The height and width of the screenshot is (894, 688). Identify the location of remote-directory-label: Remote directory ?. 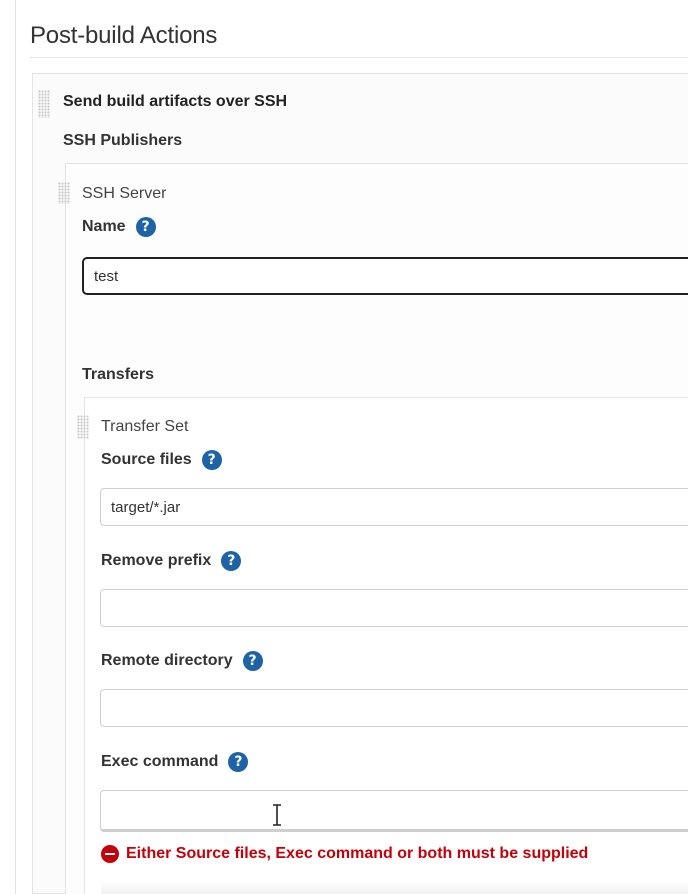
(182, 661).